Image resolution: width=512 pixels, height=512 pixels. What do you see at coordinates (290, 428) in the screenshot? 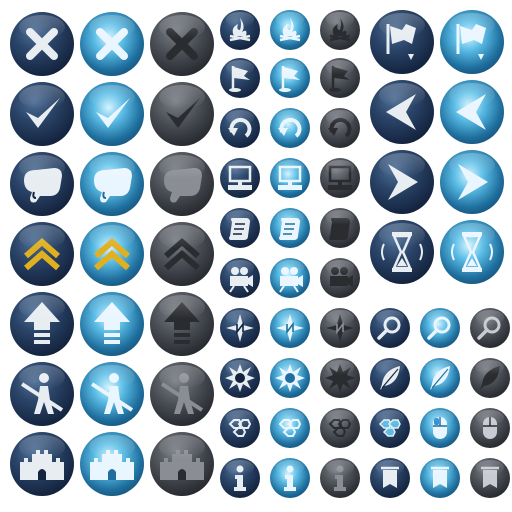
I see `hexagon-grid-icon-button-cyan` at bounding box center [290, 428].